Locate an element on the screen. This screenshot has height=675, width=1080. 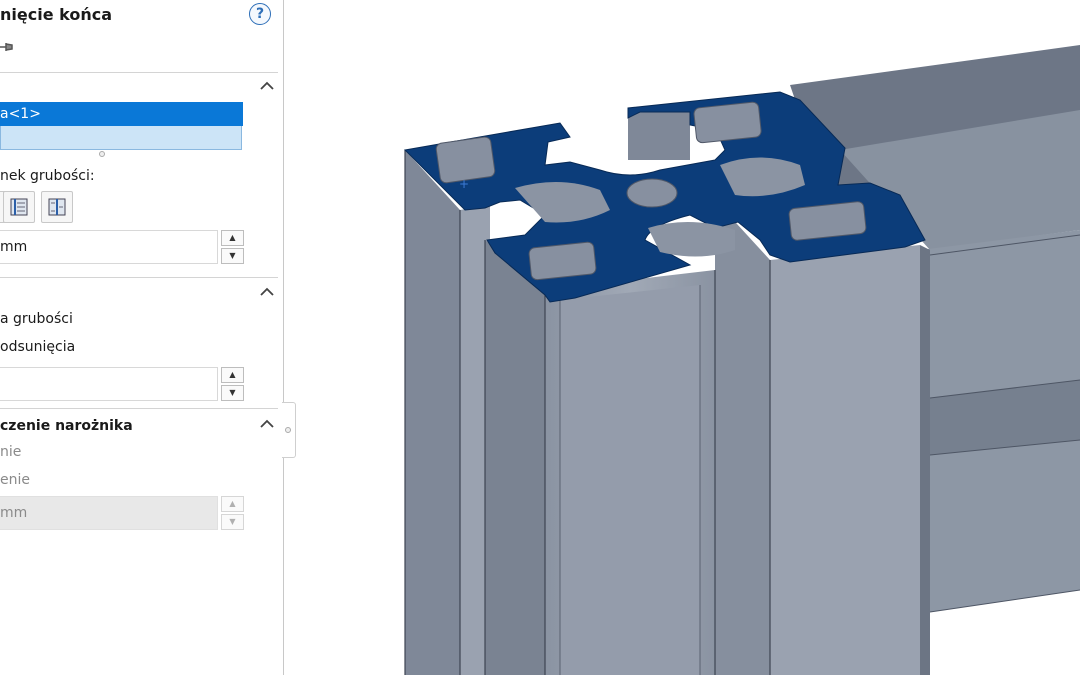
offset-option-offset: odsunięcia is located at coordinates (37, 347).